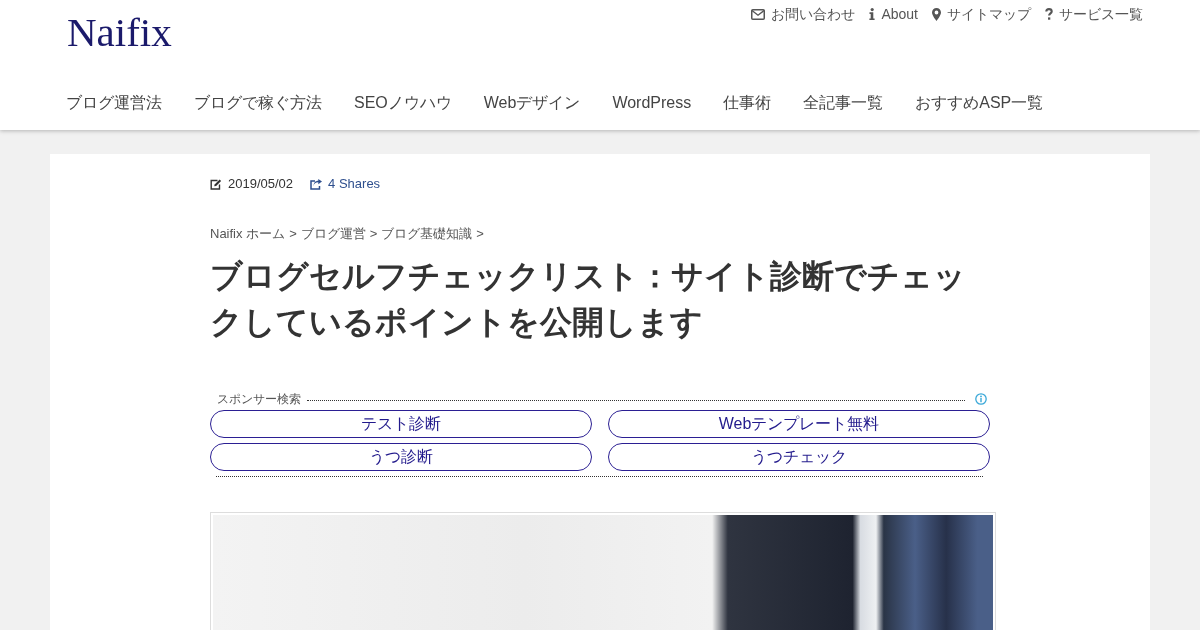 This screenshot has width=1200, height=630. Describe the element at coordinates (758, 14) in the screenshot. I see `envelope-icon` at that location.